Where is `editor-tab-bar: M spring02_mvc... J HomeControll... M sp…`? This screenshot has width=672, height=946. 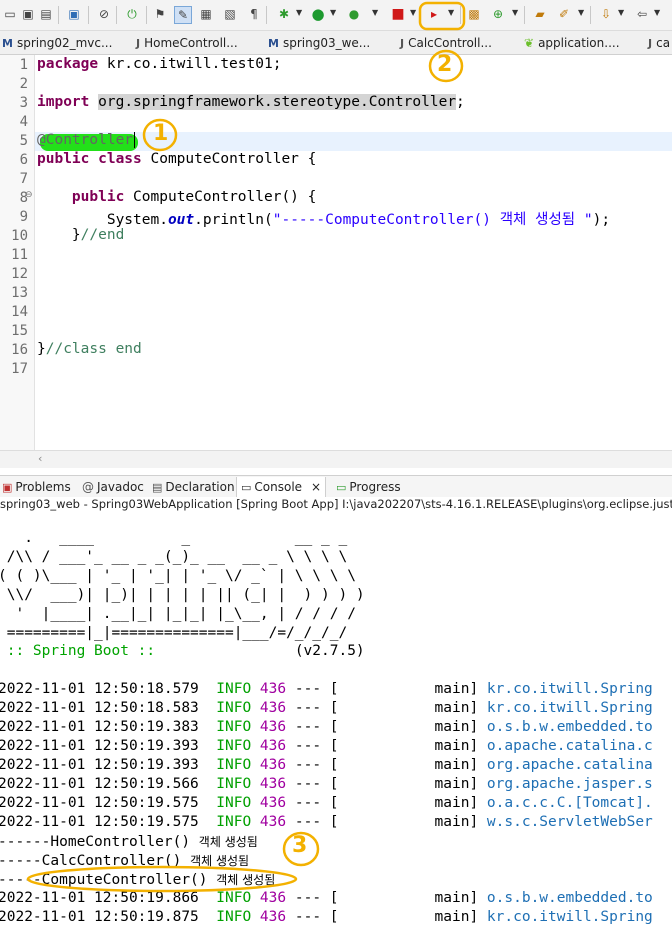
editor-tab-bar: M spring02_mvc... J HomeControll... M sp… is located at coordinates (336, 43).